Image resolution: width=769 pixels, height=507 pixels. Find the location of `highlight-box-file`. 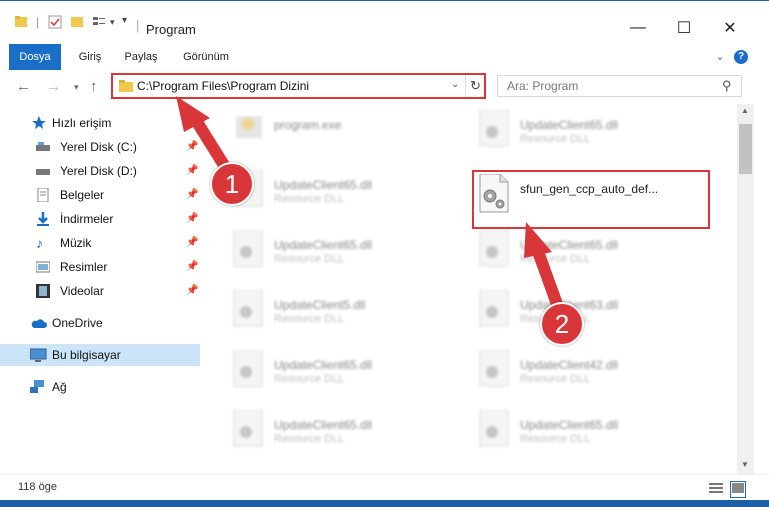

highlight-box-file is located at coordinates (591, 199).